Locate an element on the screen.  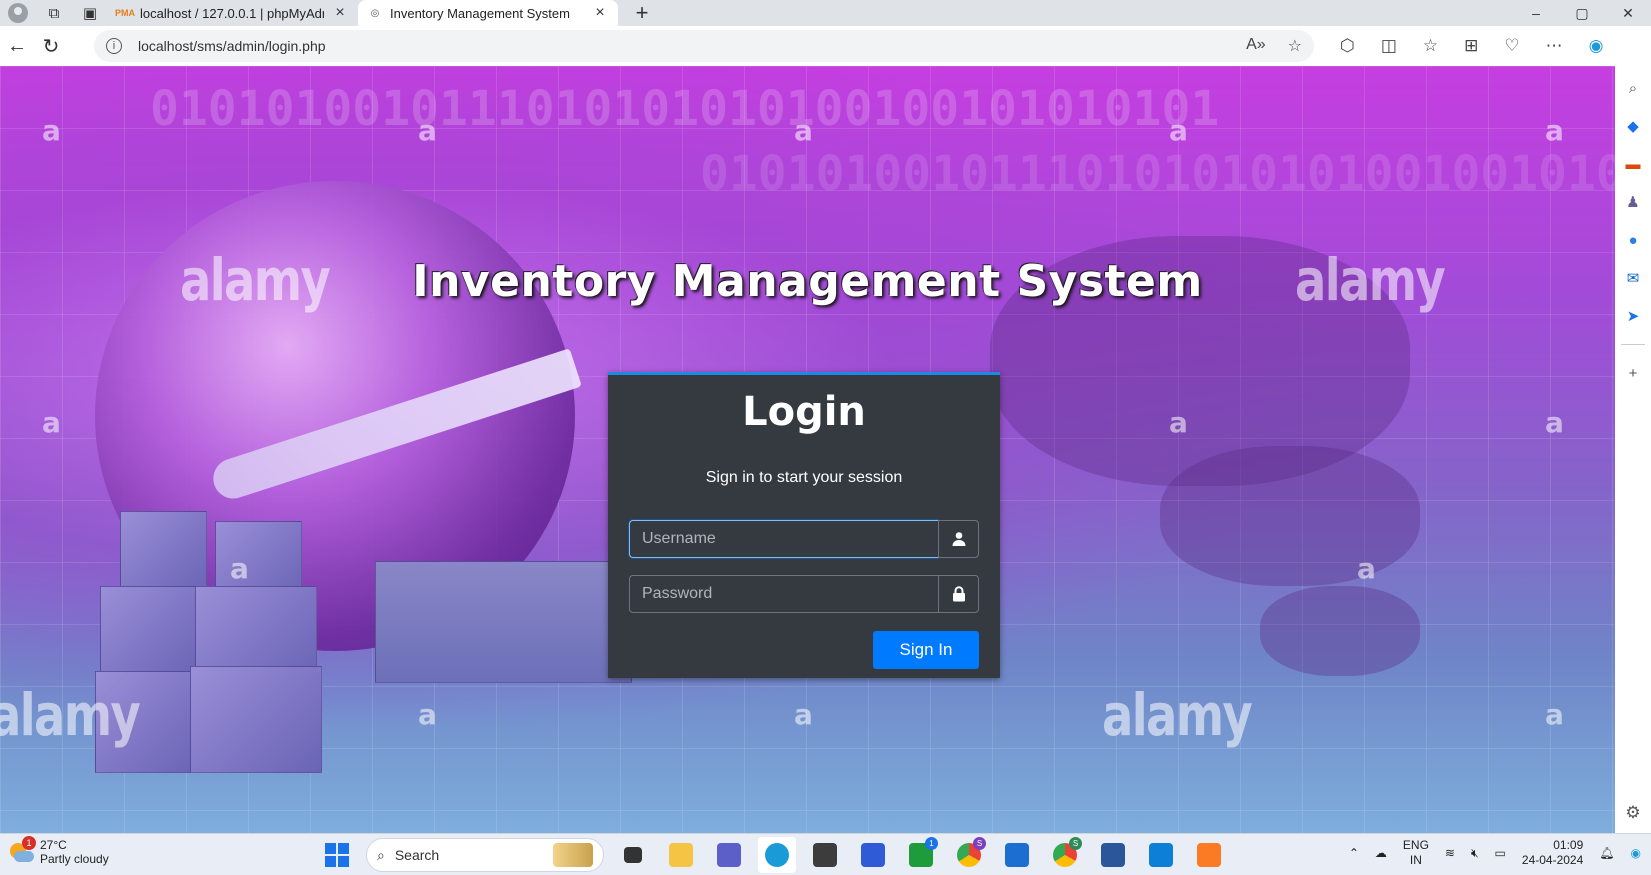
copilot-taskbar-icon: ◉ is located at coordinates (1636, 853).